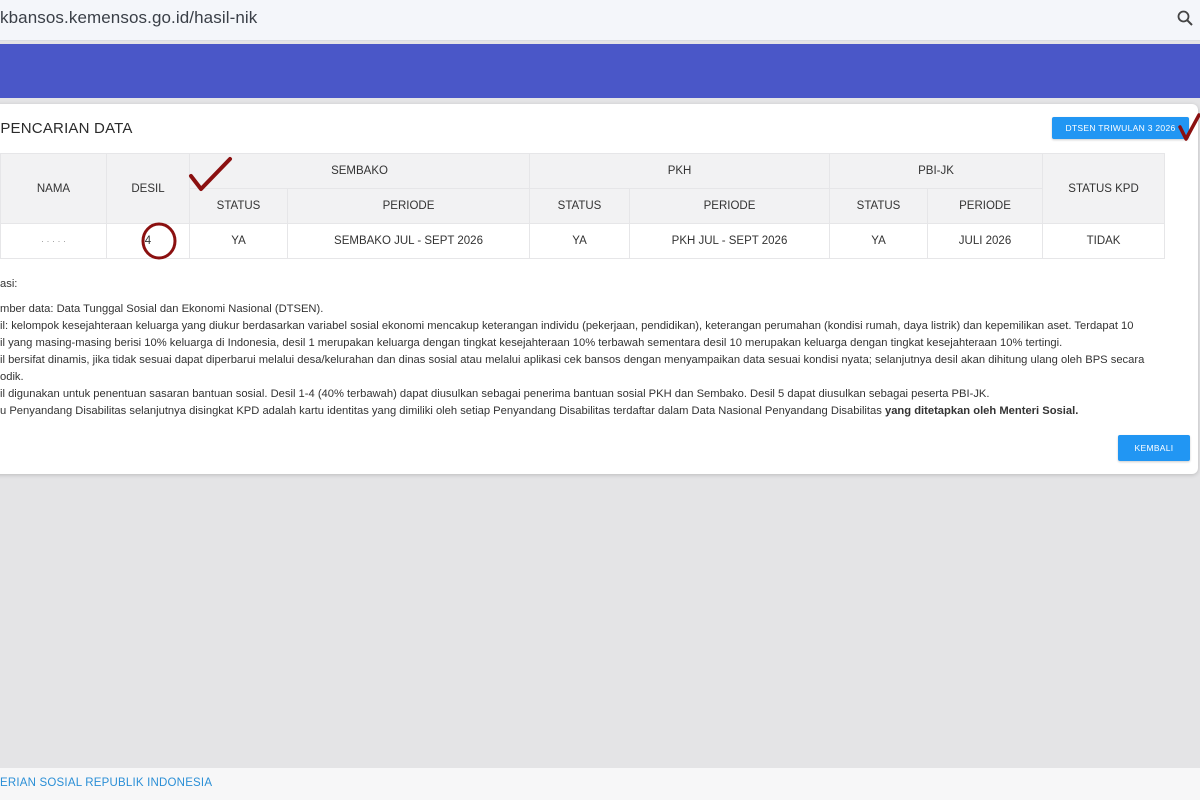 The width and height of the screenshot is (1200, 800). Describe the element at coordinates (148, 241) in the screenshot. I see `cell-desil: 4` at that location.